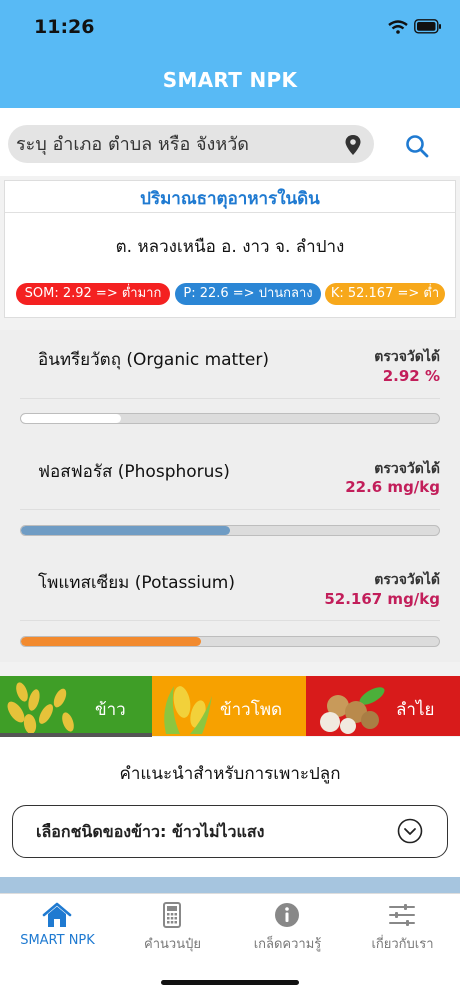  I want to click on crop-tab-corn: ข้าวโพด, so click(229, 706).